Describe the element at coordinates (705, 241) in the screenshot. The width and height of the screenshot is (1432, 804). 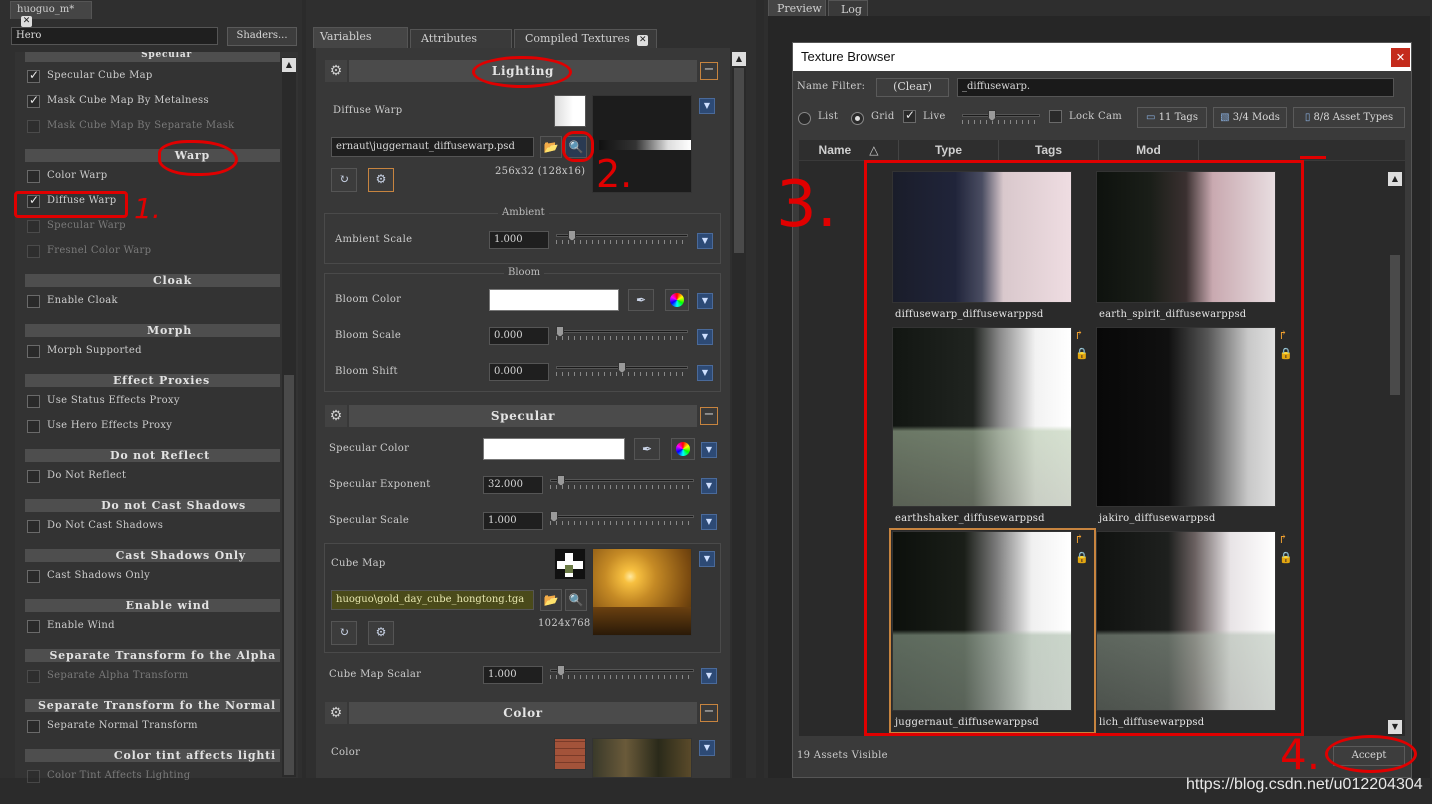
I see `ambient-scale-dropdown: ▼` at that location.